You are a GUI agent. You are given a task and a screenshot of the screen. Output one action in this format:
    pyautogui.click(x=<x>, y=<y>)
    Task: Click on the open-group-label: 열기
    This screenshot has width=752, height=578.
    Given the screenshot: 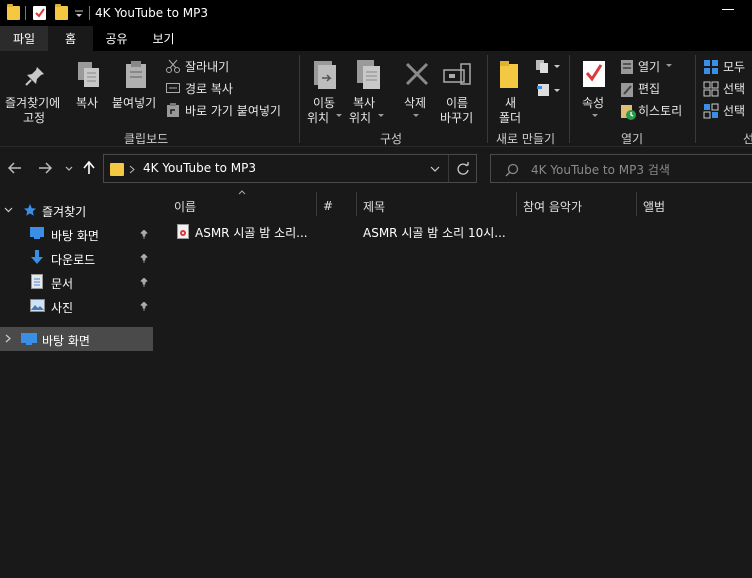 What is the action you would take?
    pyautogui.click(x=632, y=139)
    